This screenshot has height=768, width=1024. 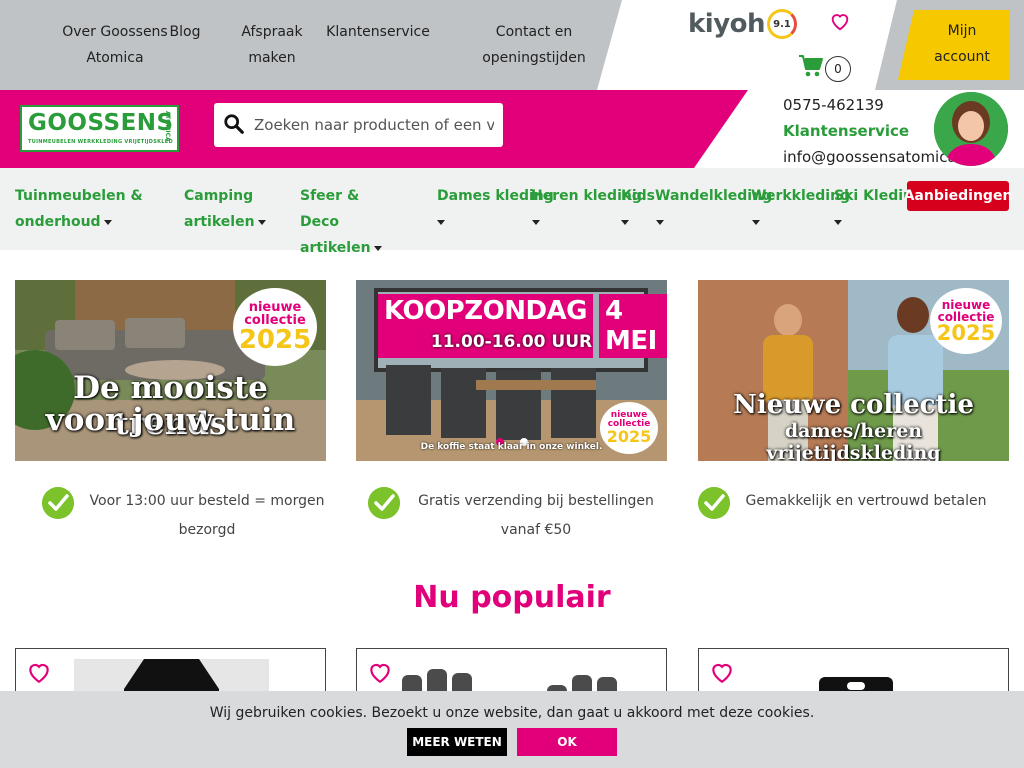 I want to click on koopzondag-time: 11.00-16.00 UUR, so click(x=511, y=342).